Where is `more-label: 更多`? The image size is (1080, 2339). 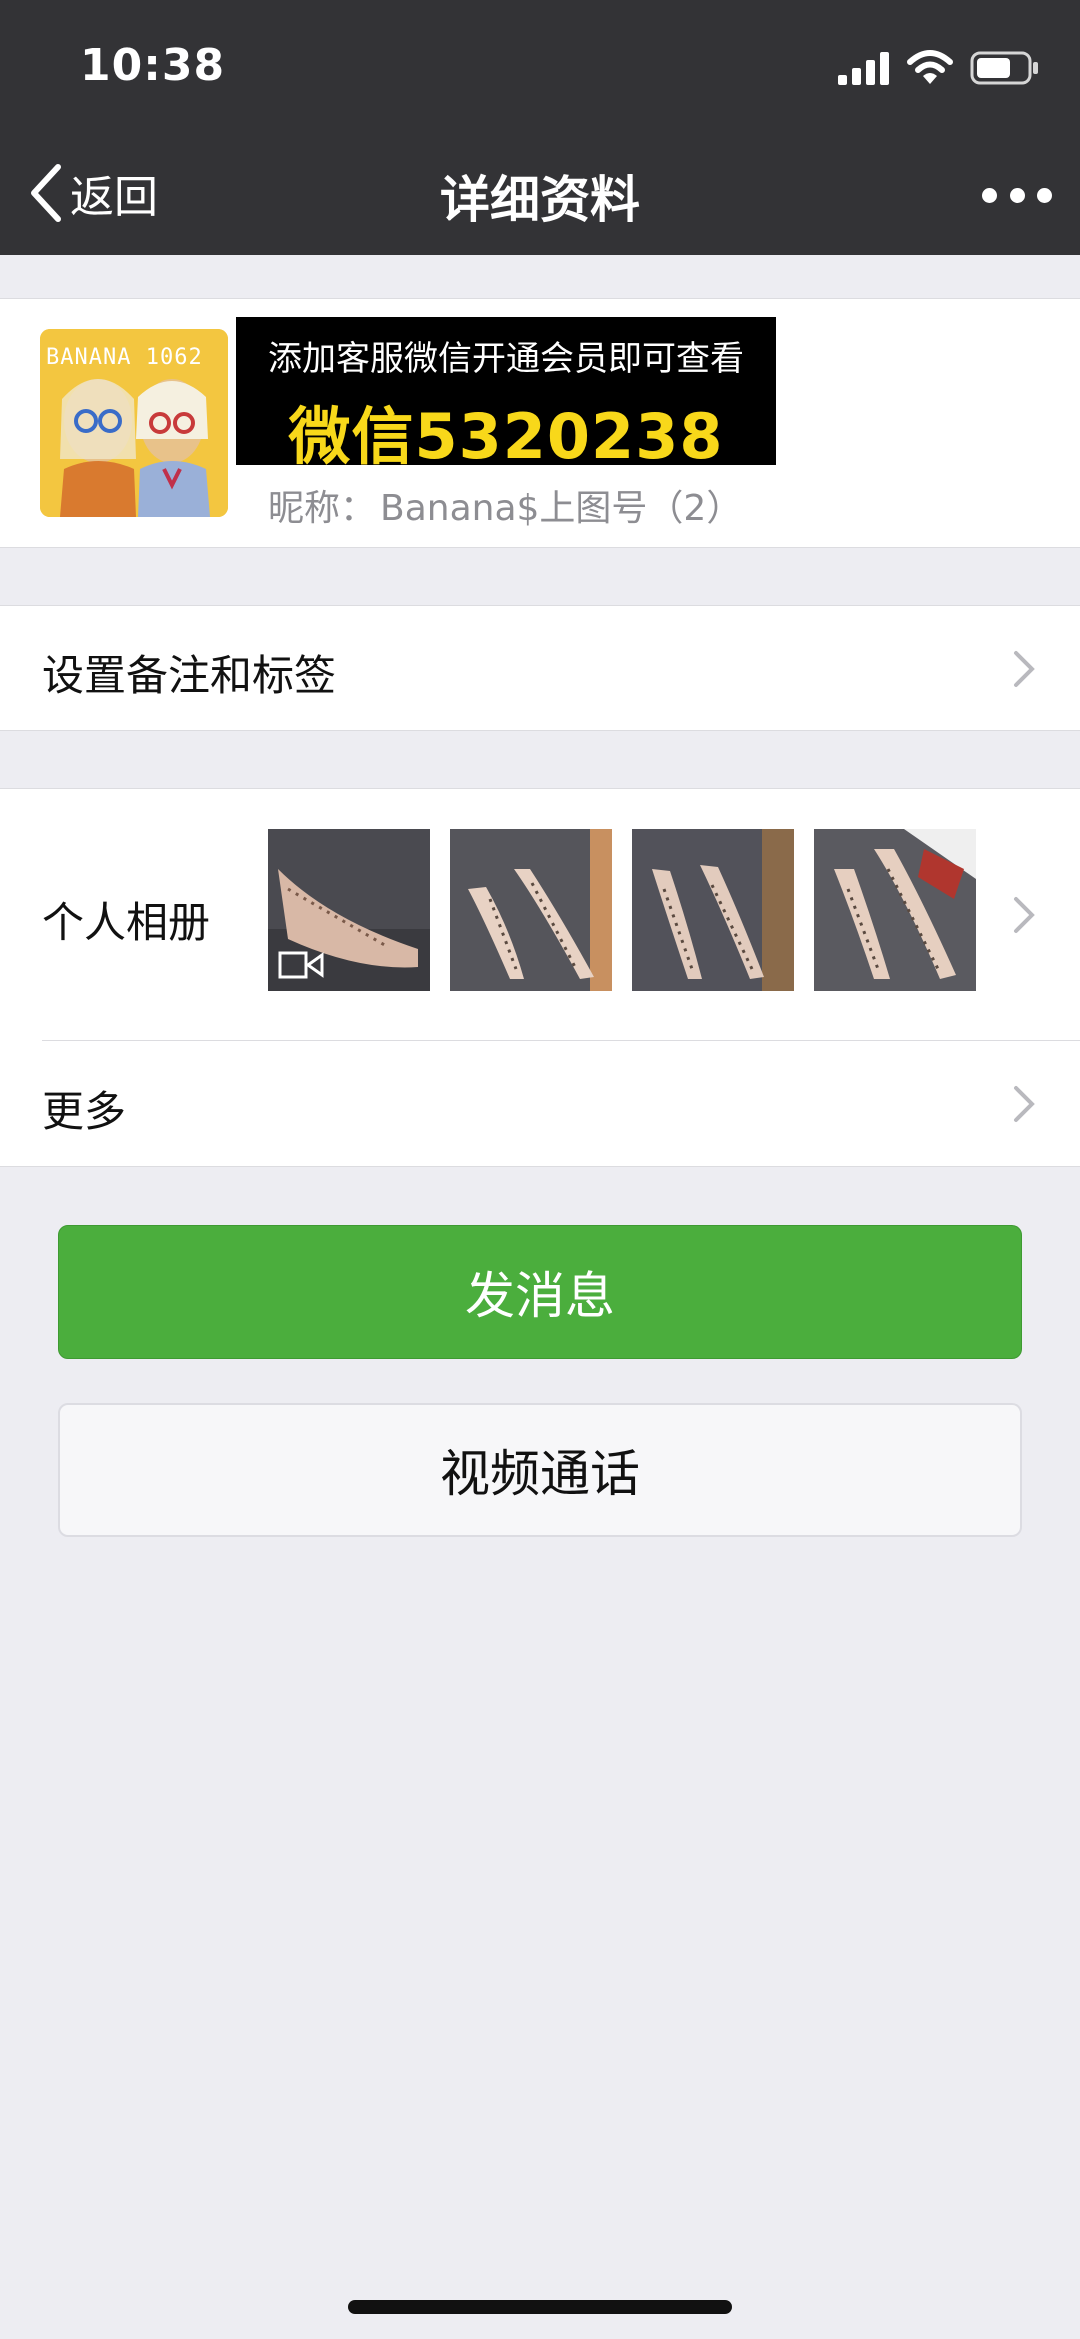
more-label: 更多 is located at coordinates (84, 1111).